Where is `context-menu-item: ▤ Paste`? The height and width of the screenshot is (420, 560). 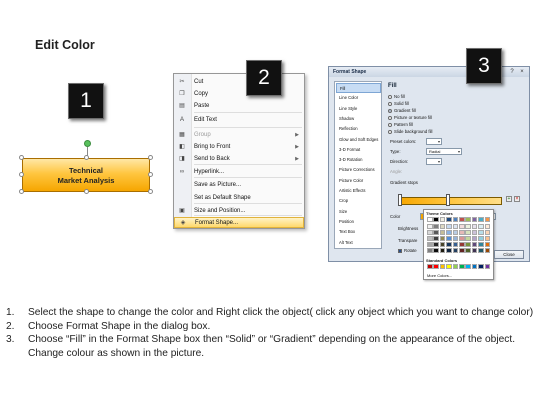
context-menu-item: ▤ Paste is located at coordinates (239, 106).